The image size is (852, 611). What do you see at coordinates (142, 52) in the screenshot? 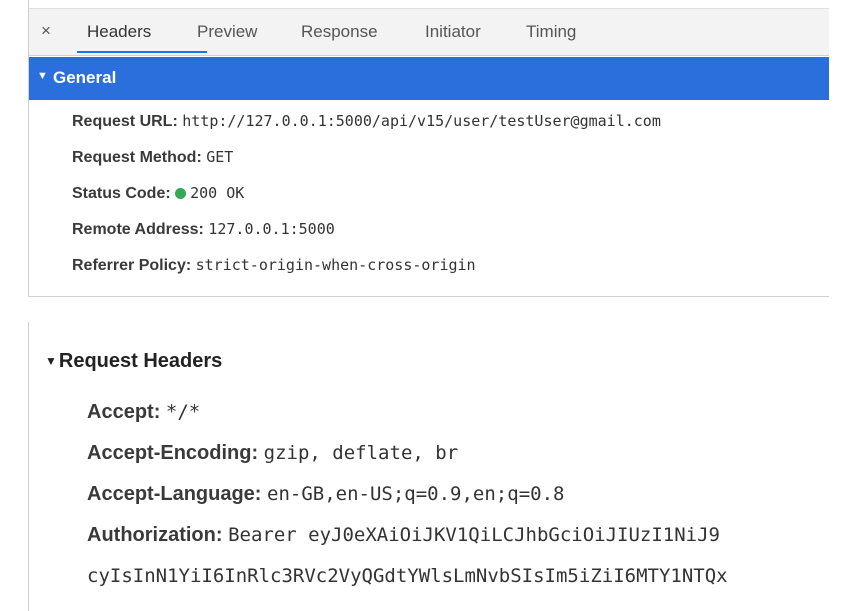
I see `active-tab-indicator` at bounding box center [142, 52].